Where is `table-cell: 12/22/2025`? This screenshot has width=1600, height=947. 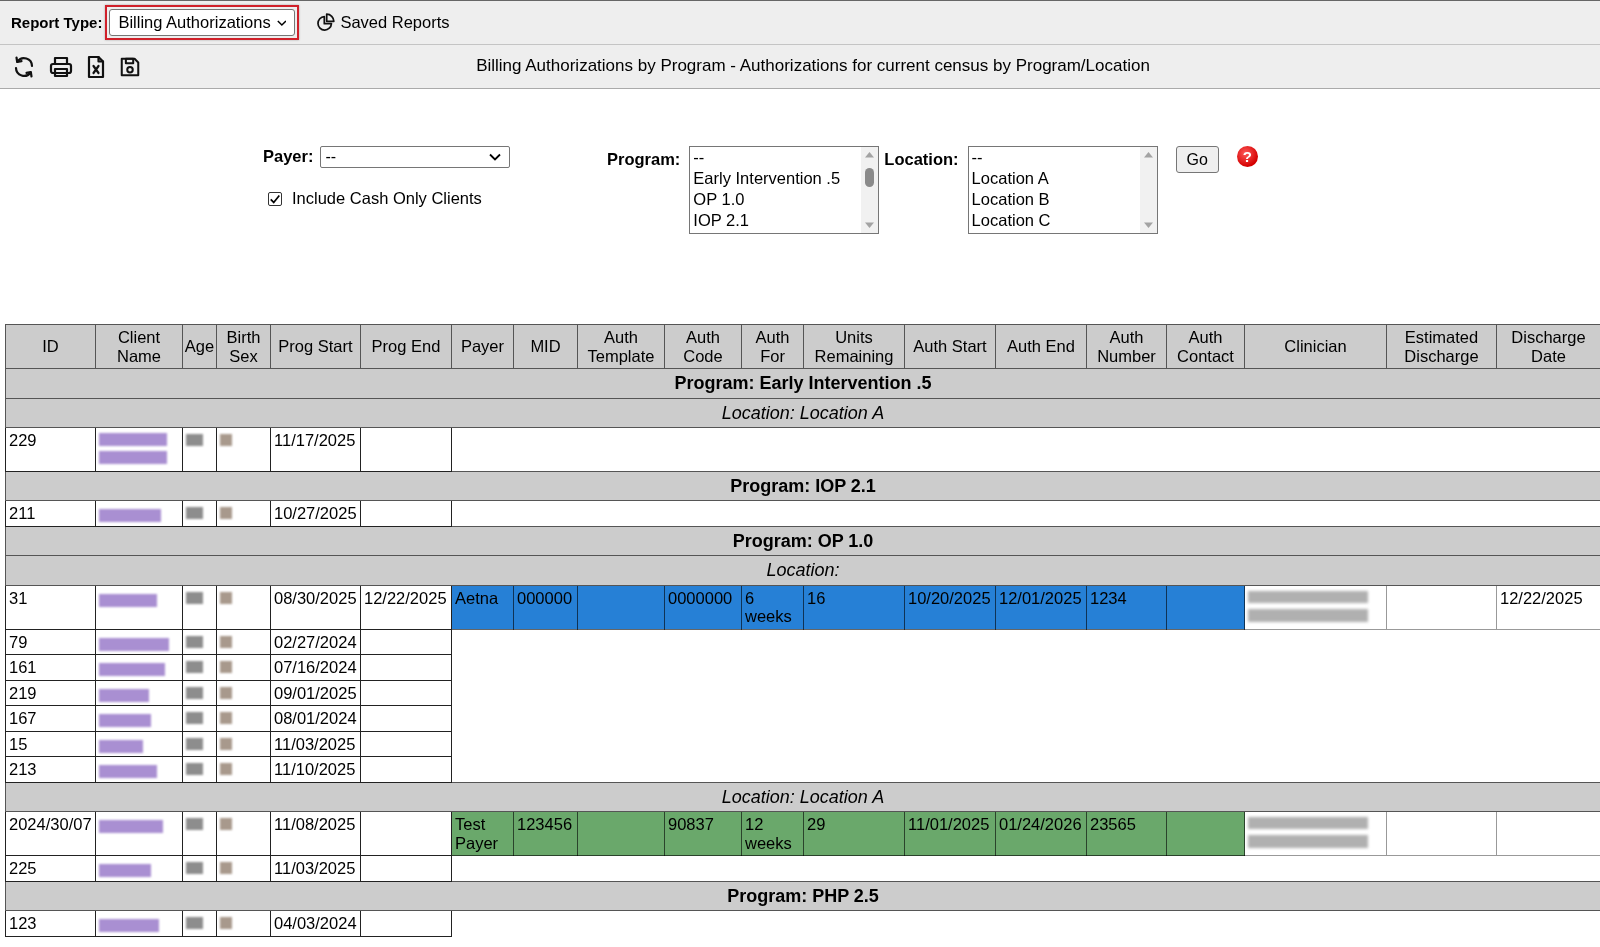 table-cell: 12/22/2025 is located at coordinates (406, 607).